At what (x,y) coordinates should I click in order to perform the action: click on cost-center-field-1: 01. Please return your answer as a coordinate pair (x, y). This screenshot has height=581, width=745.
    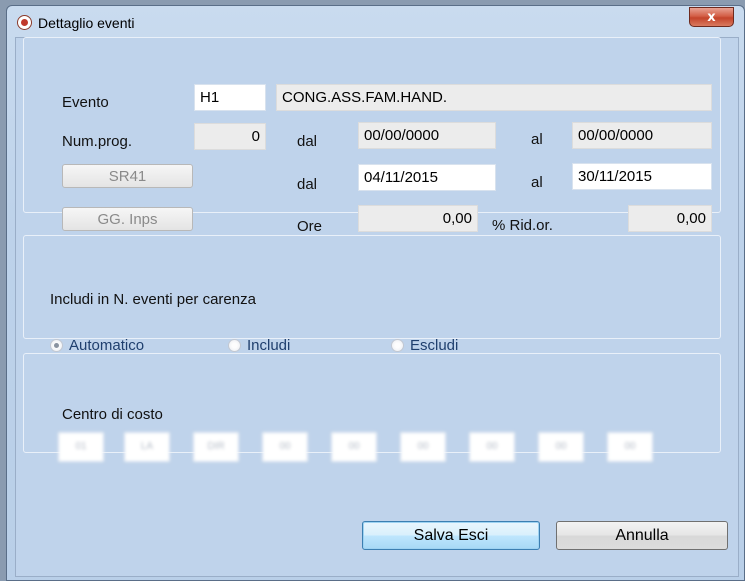
    Looking at the image, I should click on (81, 447).